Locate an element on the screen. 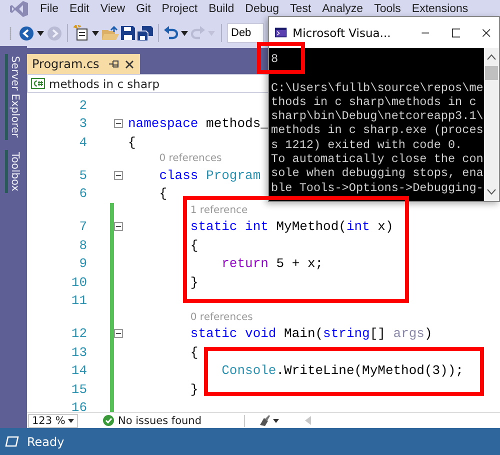 The width and height of the screenshot is (500, 455). code-line: return 5 + x; is located at coordinates (272, 264).